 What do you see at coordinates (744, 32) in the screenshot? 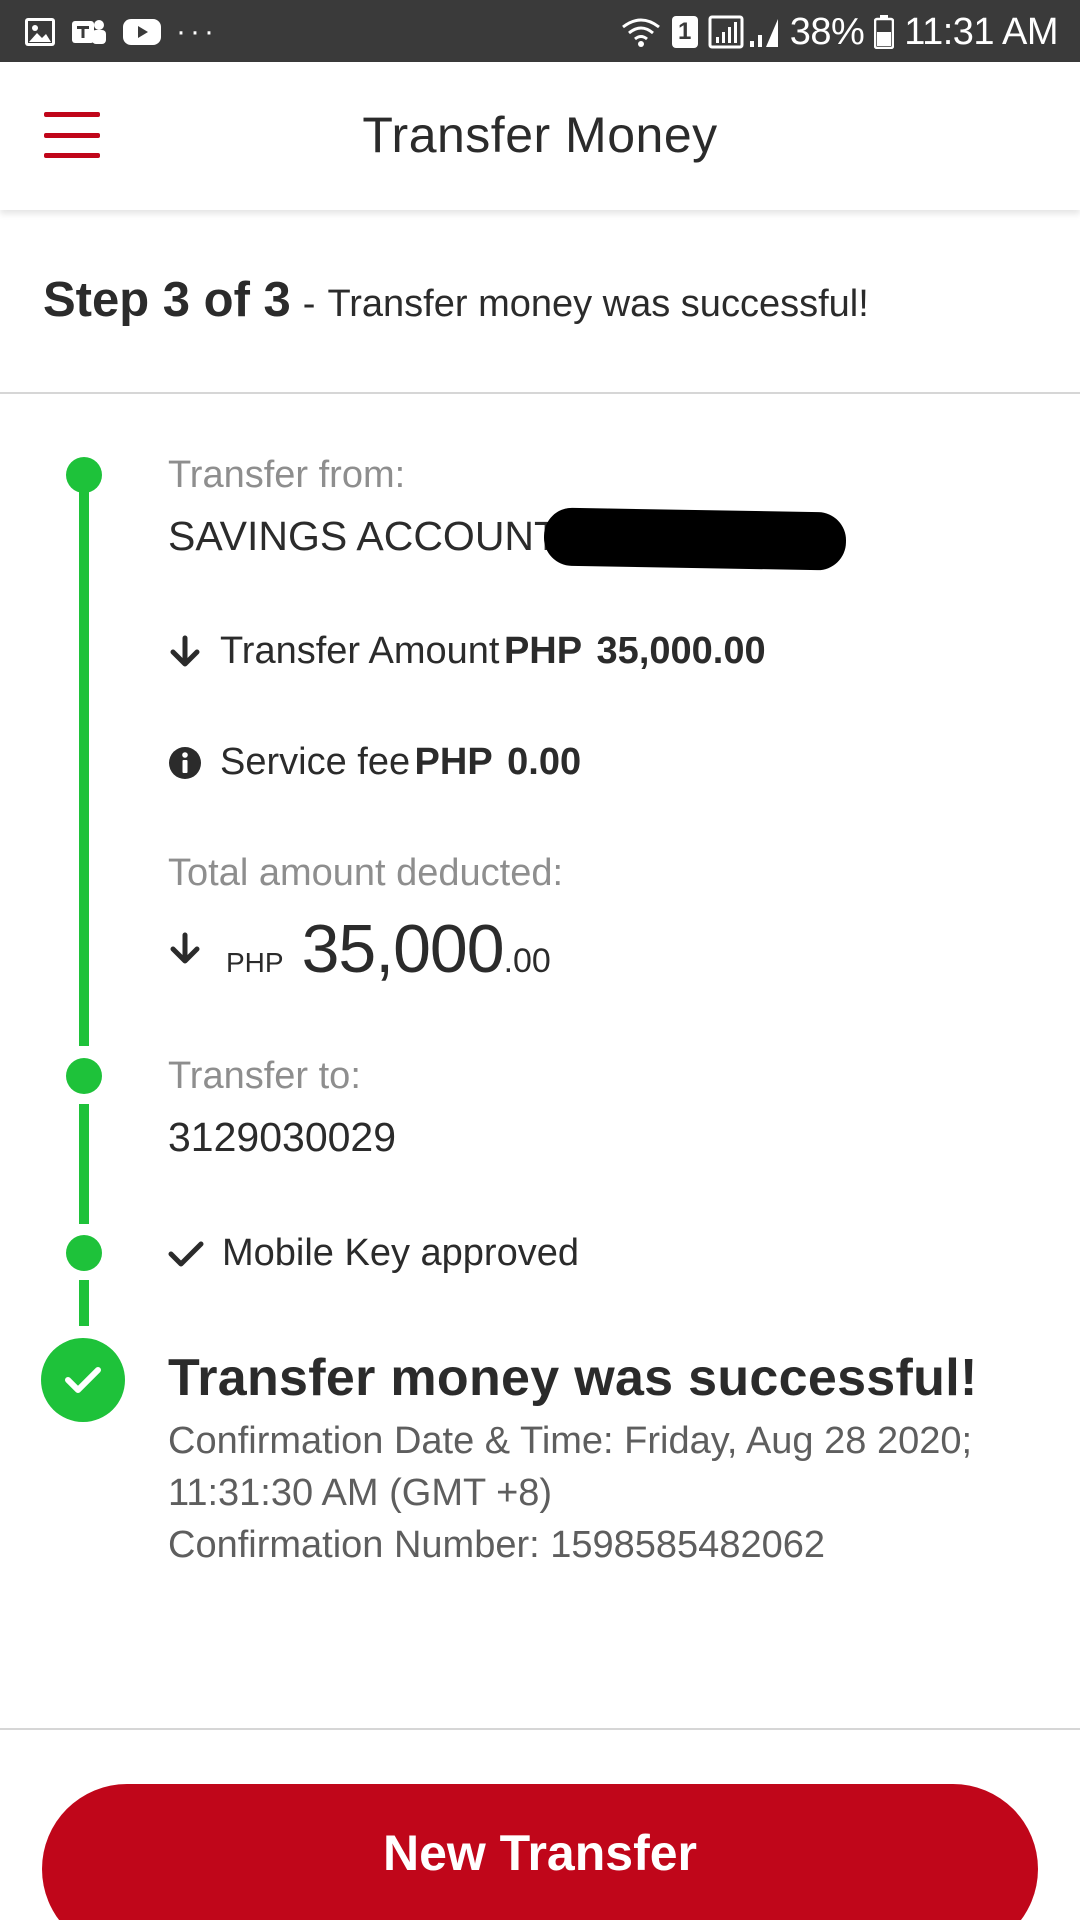
I see `signal-icon` at bounding box center [744, 32].